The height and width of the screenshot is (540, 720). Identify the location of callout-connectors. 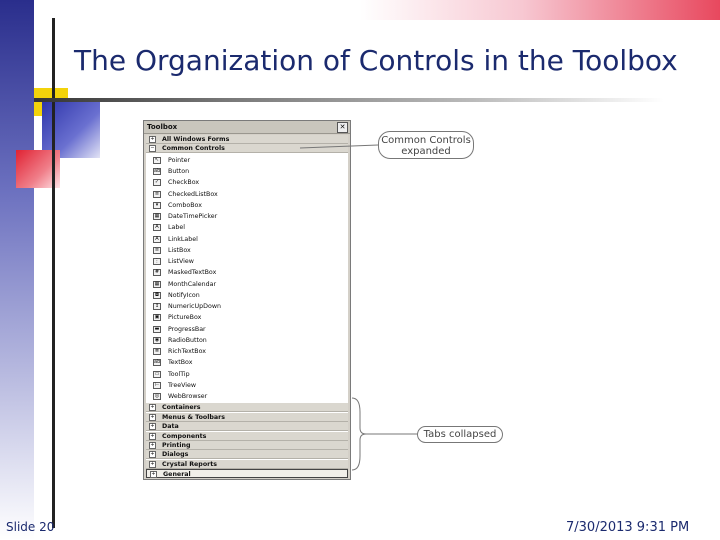
(358, 307).